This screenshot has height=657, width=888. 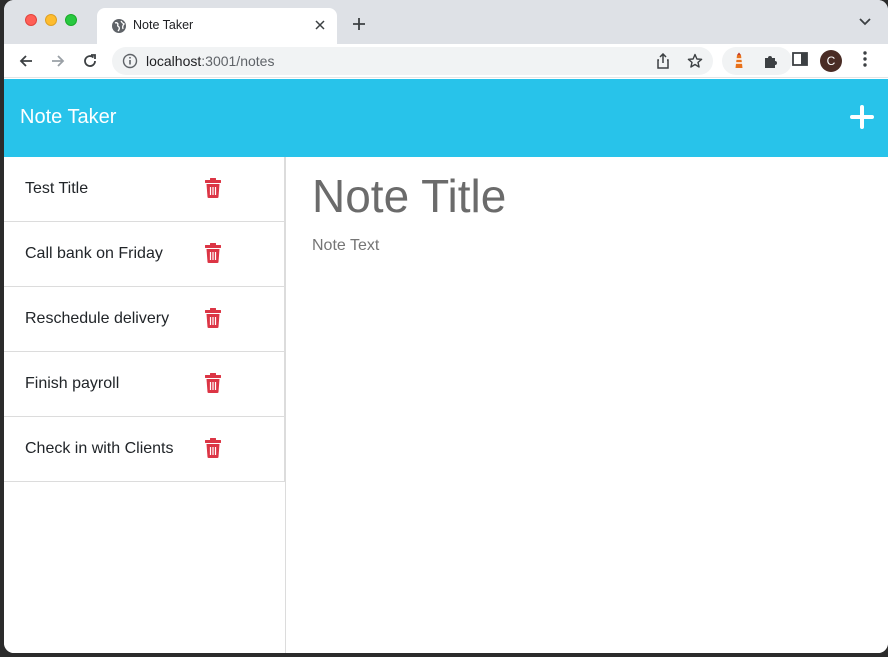 I want to click on note-item-title: Finish payroll, so click(x=72, y=384).